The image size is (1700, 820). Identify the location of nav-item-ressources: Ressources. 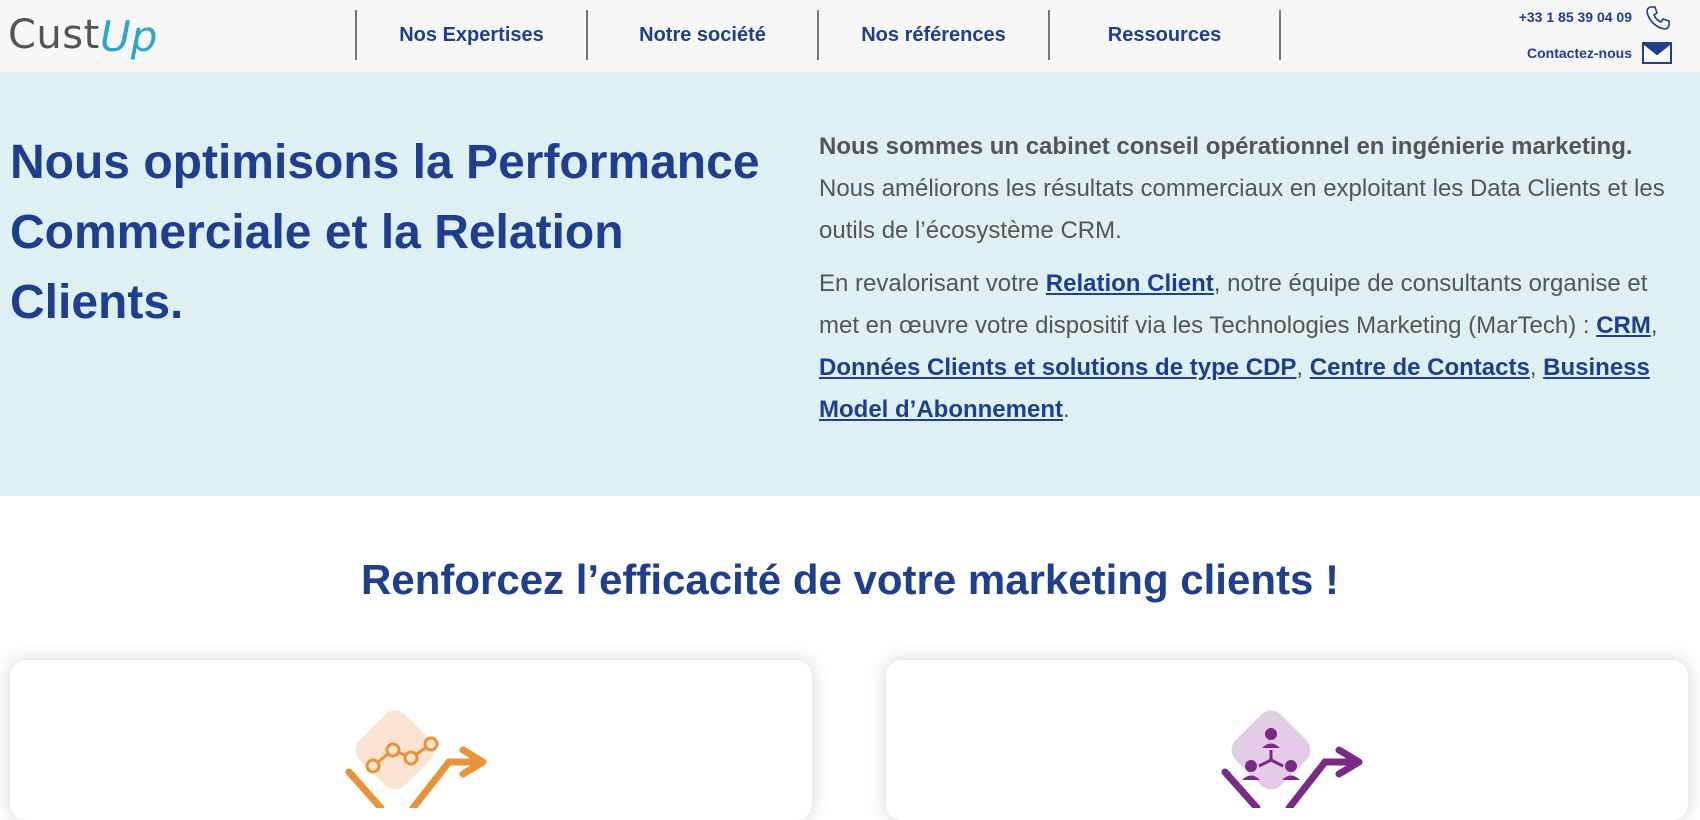
(1164, 35).